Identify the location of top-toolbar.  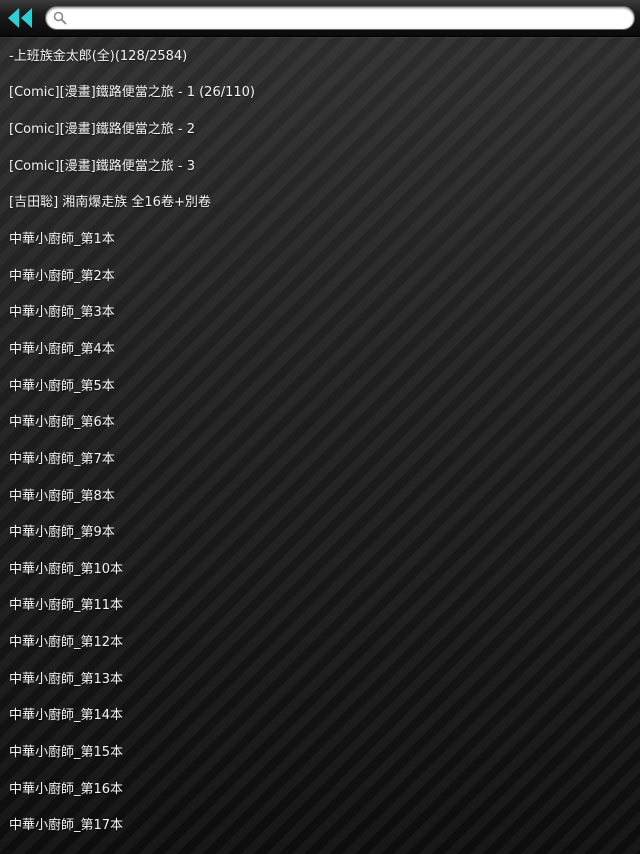
(320, 18).